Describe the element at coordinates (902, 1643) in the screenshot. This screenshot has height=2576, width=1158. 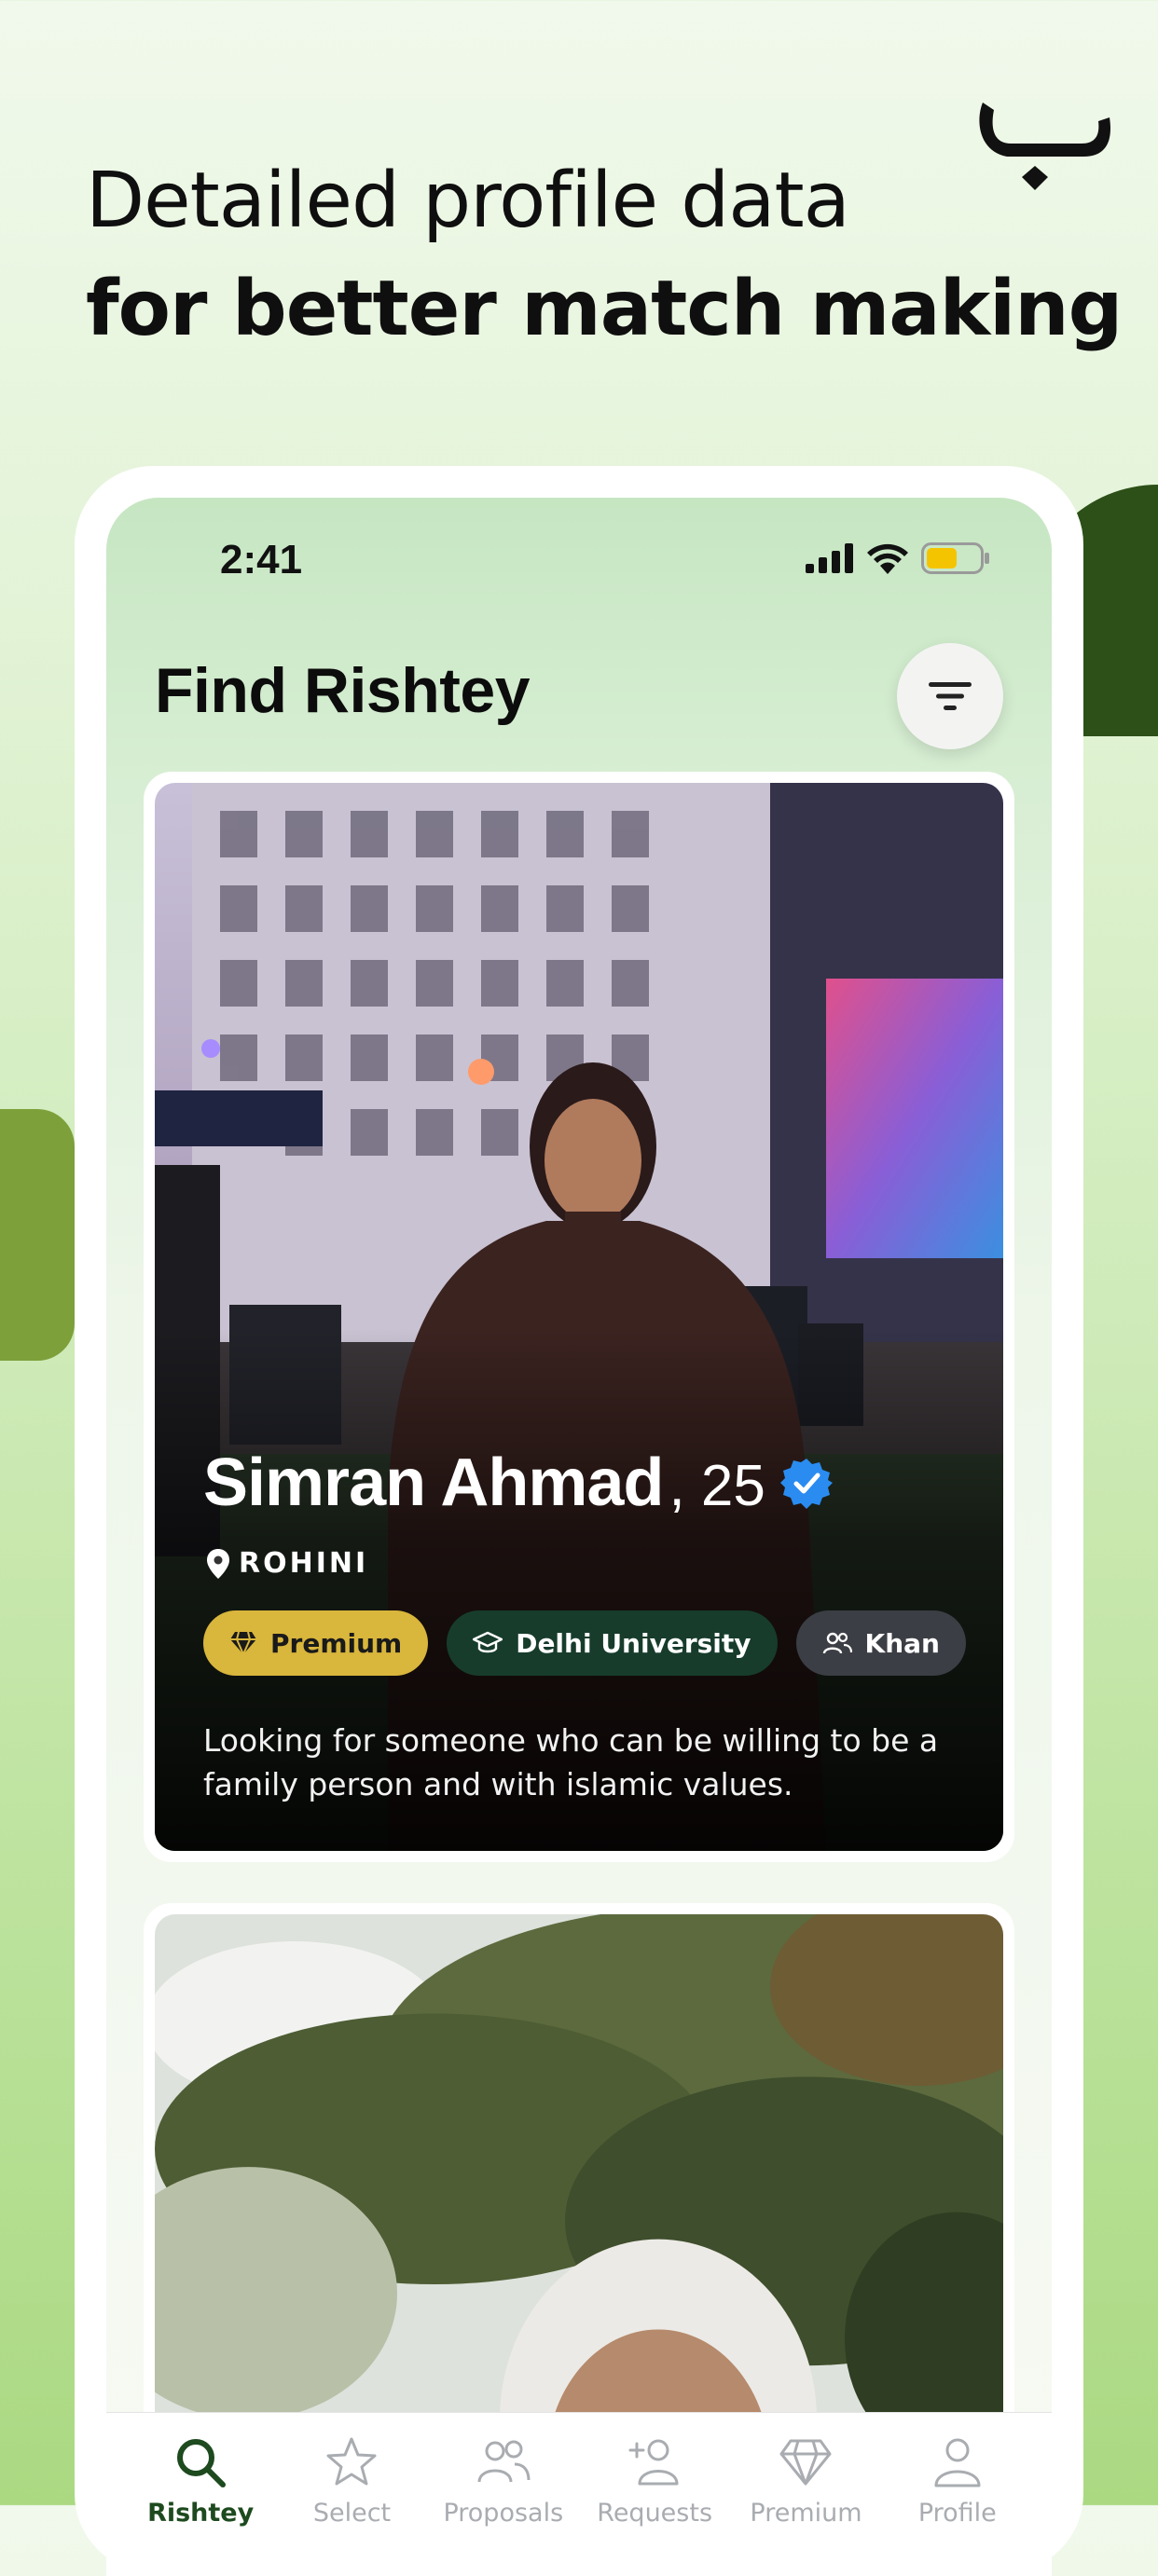
I see `family-name-tag-label: Khan` at that location.